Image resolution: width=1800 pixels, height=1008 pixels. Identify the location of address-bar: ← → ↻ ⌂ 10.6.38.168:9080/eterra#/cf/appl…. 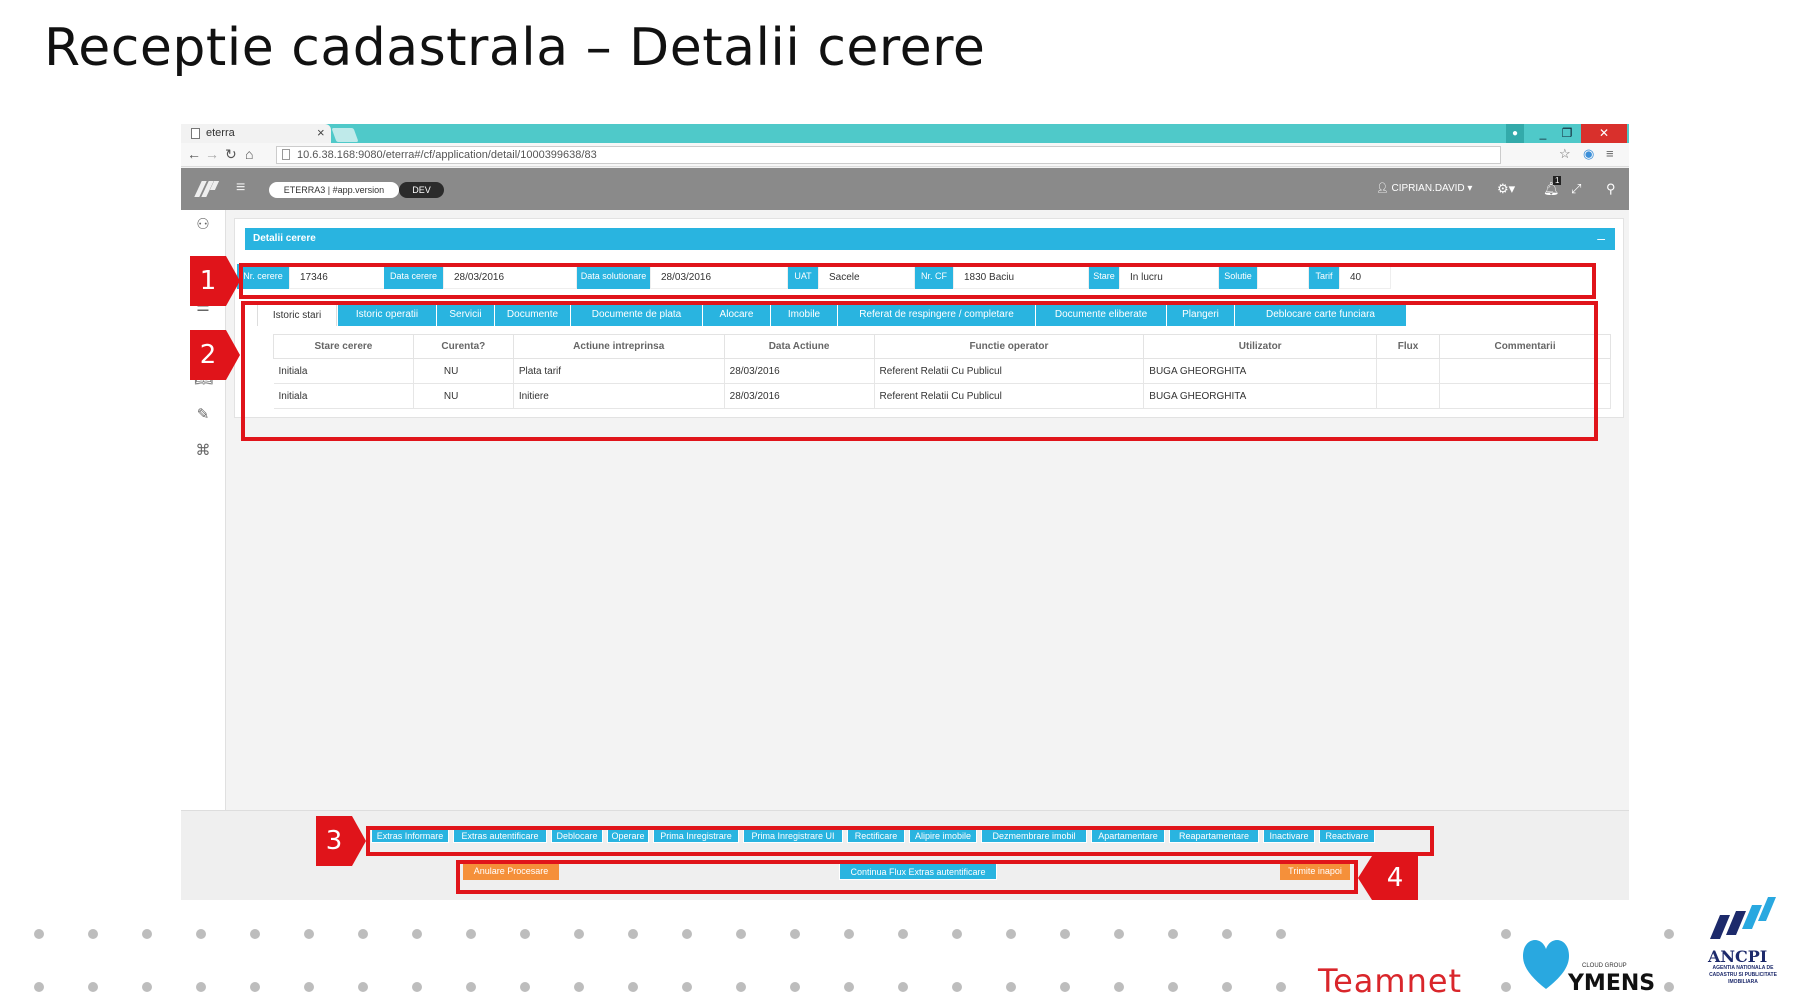
(905, 155).